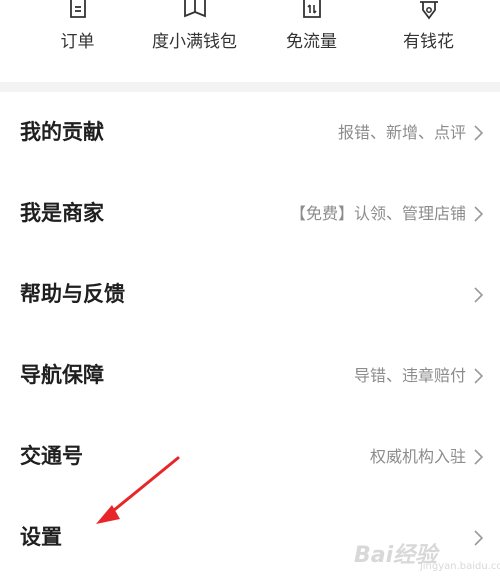 This screenshot has height=581, width=500. What do you see at coordinates (377, 213) in the screenshot?
I see `menu-item-desc: 【免费】认领、管理店铺` at bounding box center [377, 213].